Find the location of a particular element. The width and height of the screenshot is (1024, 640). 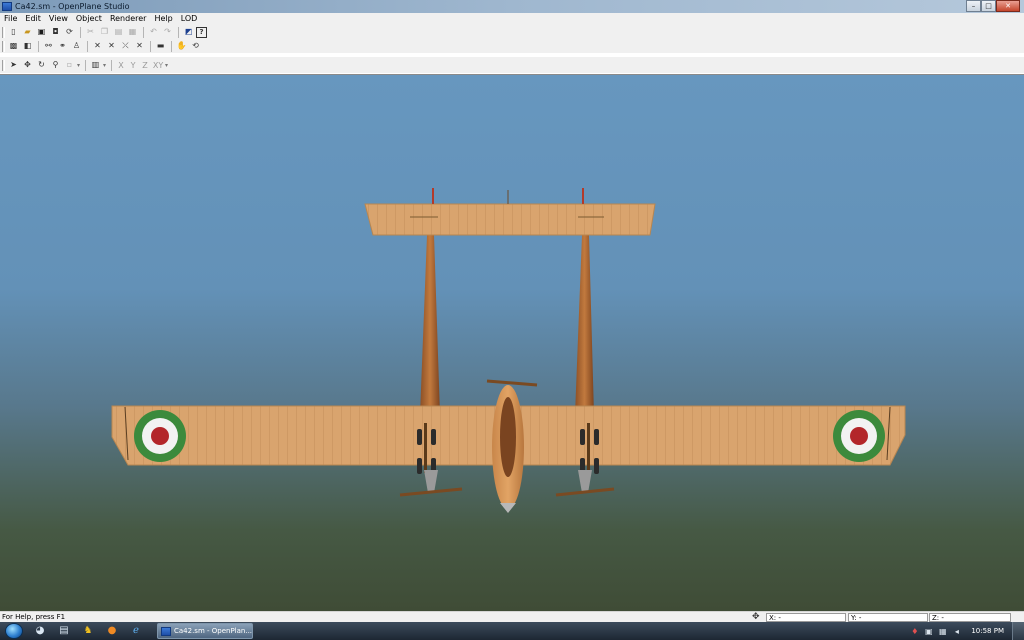

system-tray: ♦ ▣ ▦ ◂ 10:58 PM is located at coordinates (966, 631).